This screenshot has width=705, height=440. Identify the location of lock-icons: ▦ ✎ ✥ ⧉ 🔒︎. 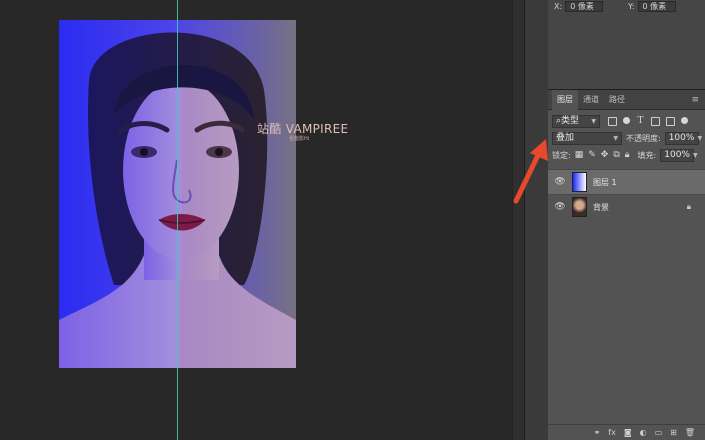
(602, 155).